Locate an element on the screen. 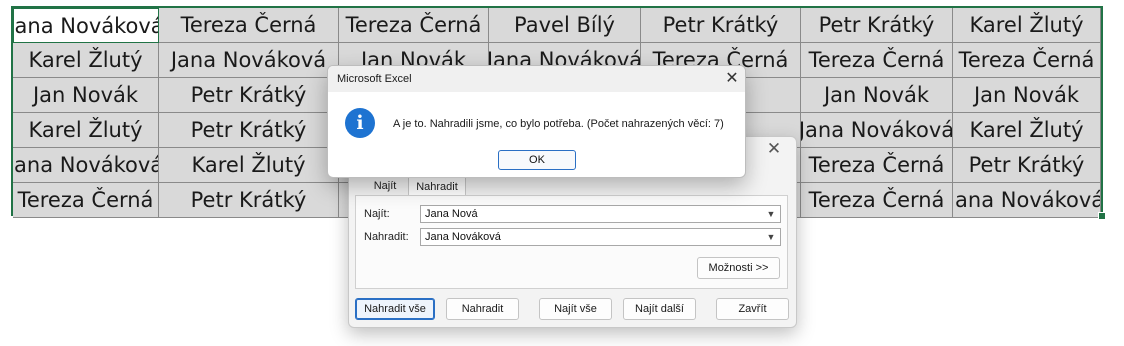  tab-find-label: Najít is located at coordinates (385, 186).